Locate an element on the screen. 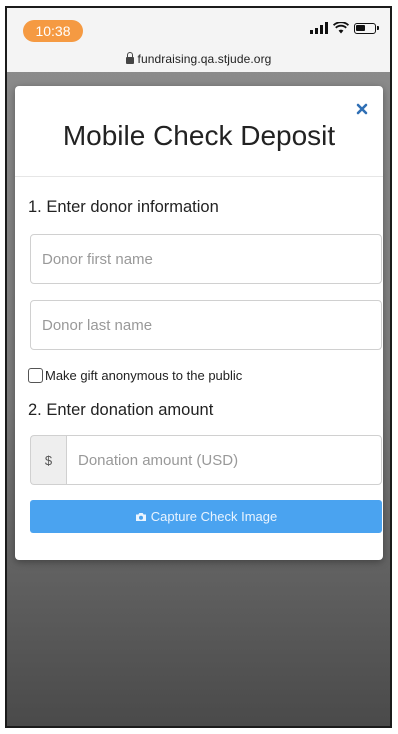 The width and height of the screenshot is (398, 734). address-bar: fundraising.qa.stjude.org is located at coordinates (198, 59).